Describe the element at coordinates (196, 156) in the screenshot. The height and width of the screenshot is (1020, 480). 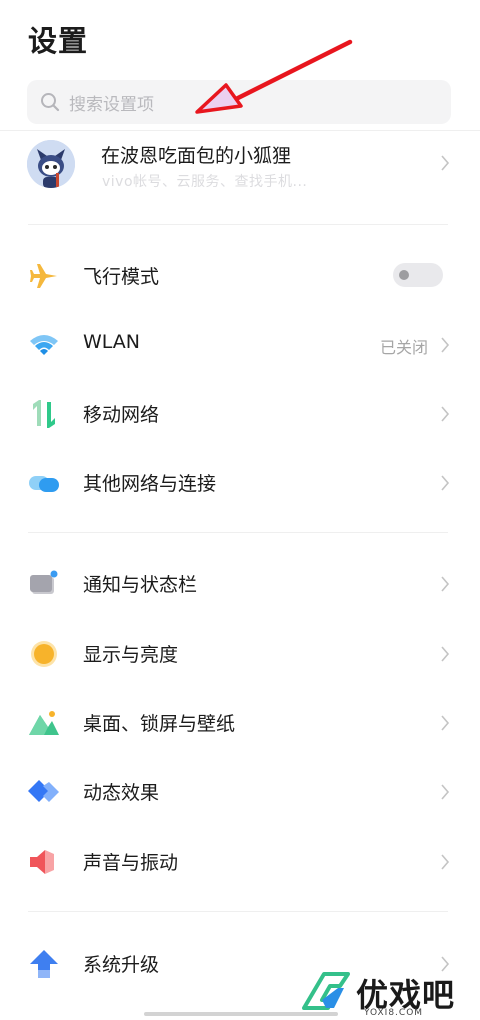
I see `account-name: 在波恩吃面包的小狐狸` at that location.